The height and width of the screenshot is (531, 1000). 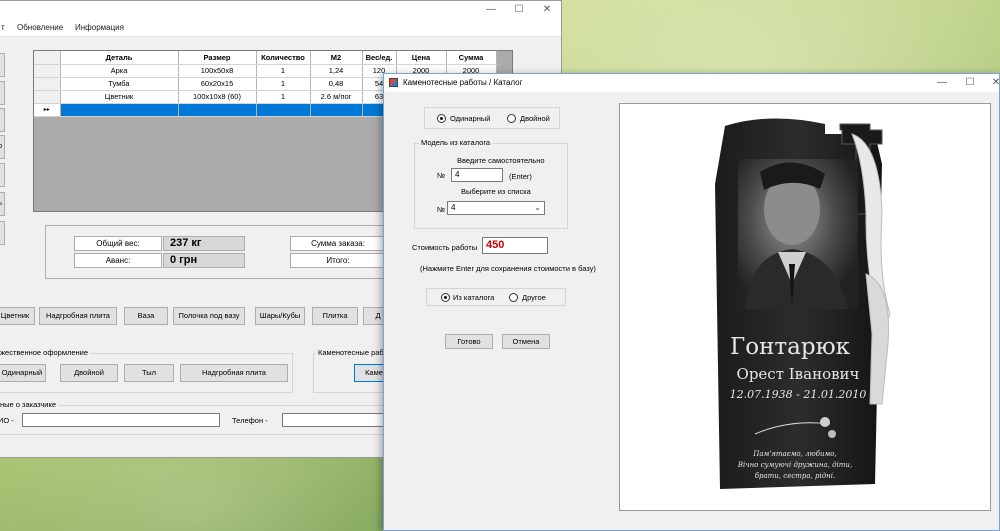 I want to click on radio-single-label: Одинарный, so click(x=470, y=118).